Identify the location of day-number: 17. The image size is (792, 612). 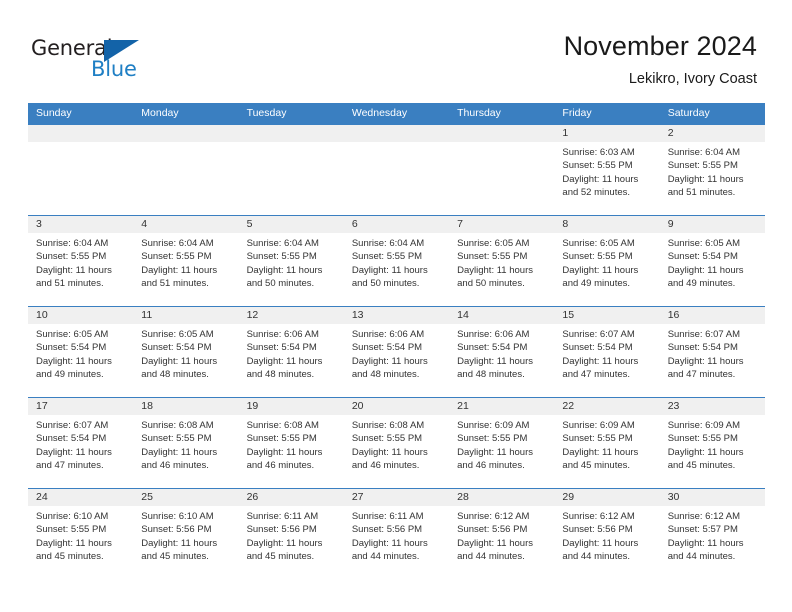
(80, 406).